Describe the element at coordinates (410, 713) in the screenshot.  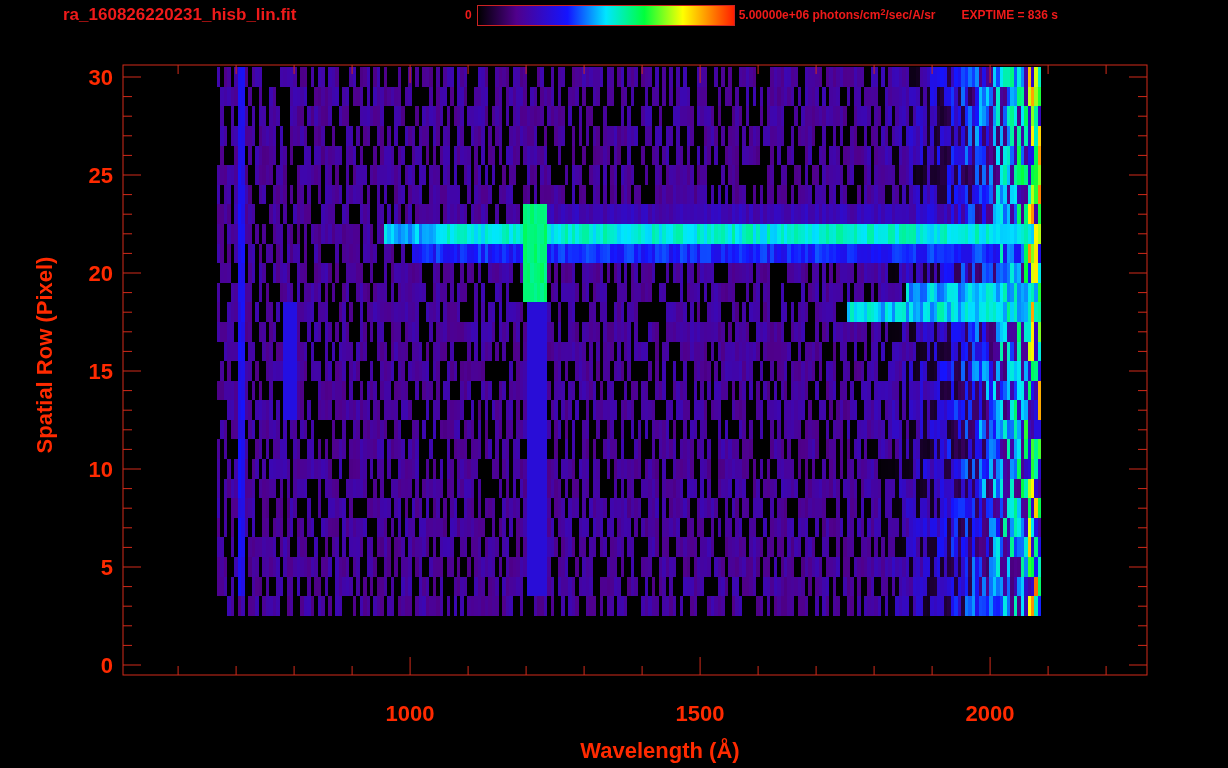
I see `x-tick-label: 1000` at that location.